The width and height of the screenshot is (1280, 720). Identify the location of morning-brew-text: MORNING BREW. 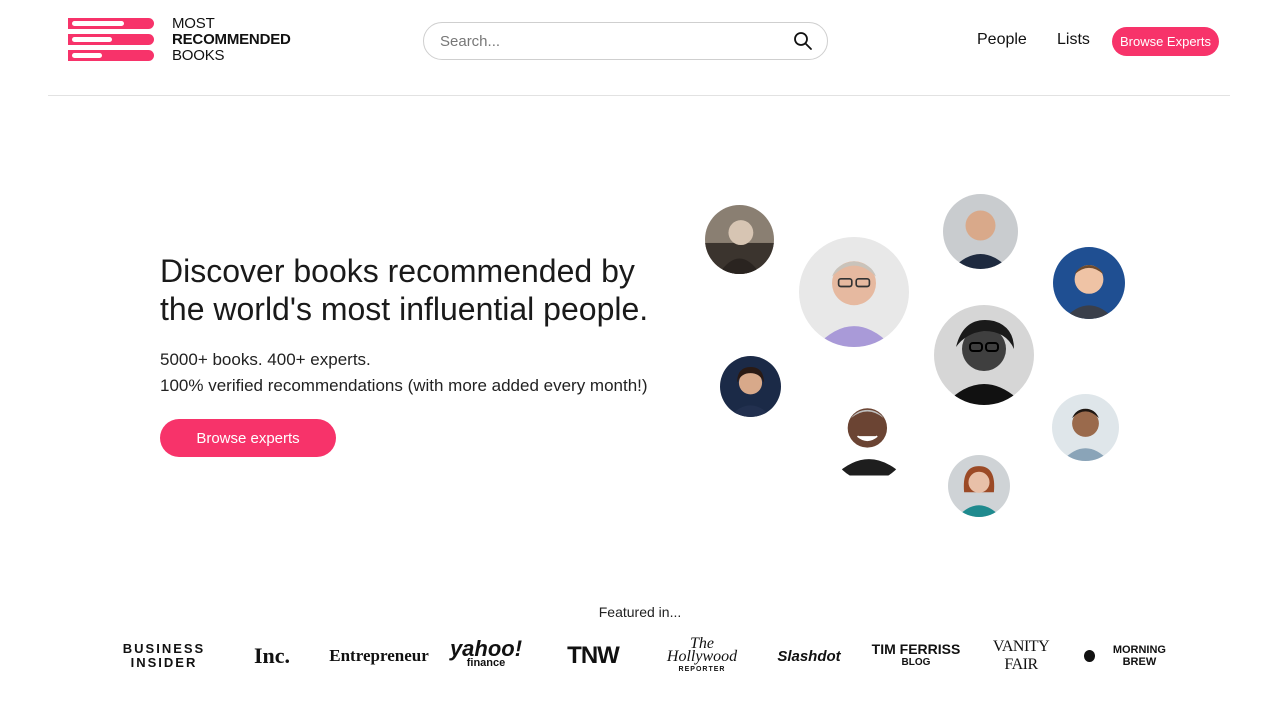
(1139, 656).